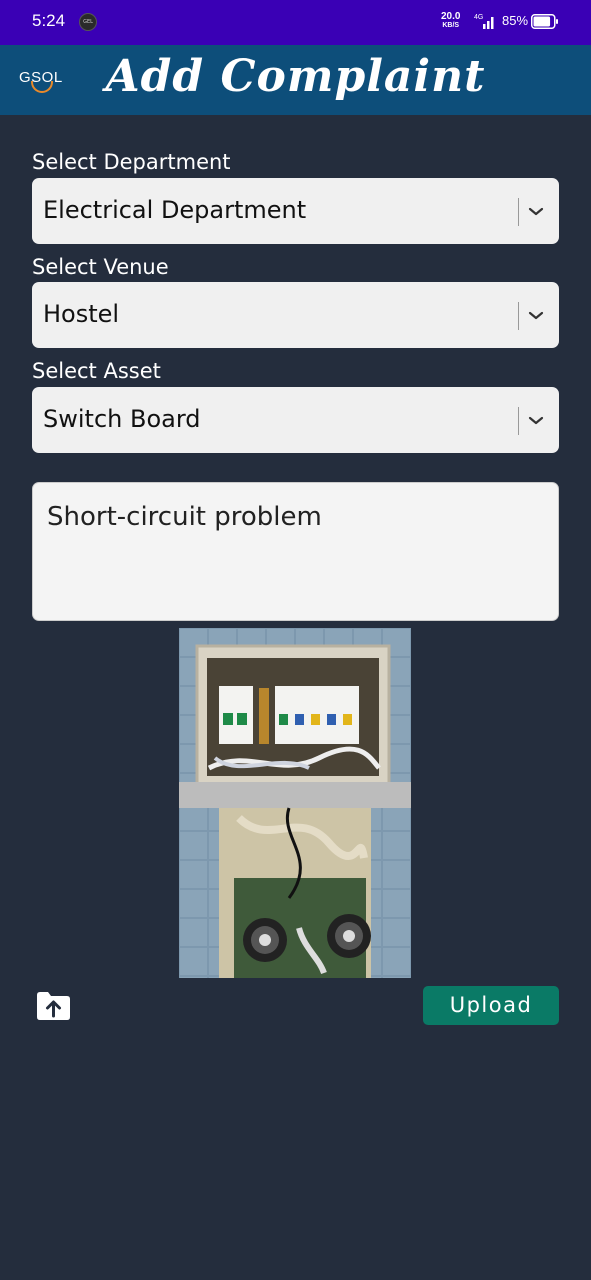  What do you see at coordinates (295, 551) in the screenshot?
I see `complaint-description-input: Short-circuit problem` at bounding box center [295, 551].